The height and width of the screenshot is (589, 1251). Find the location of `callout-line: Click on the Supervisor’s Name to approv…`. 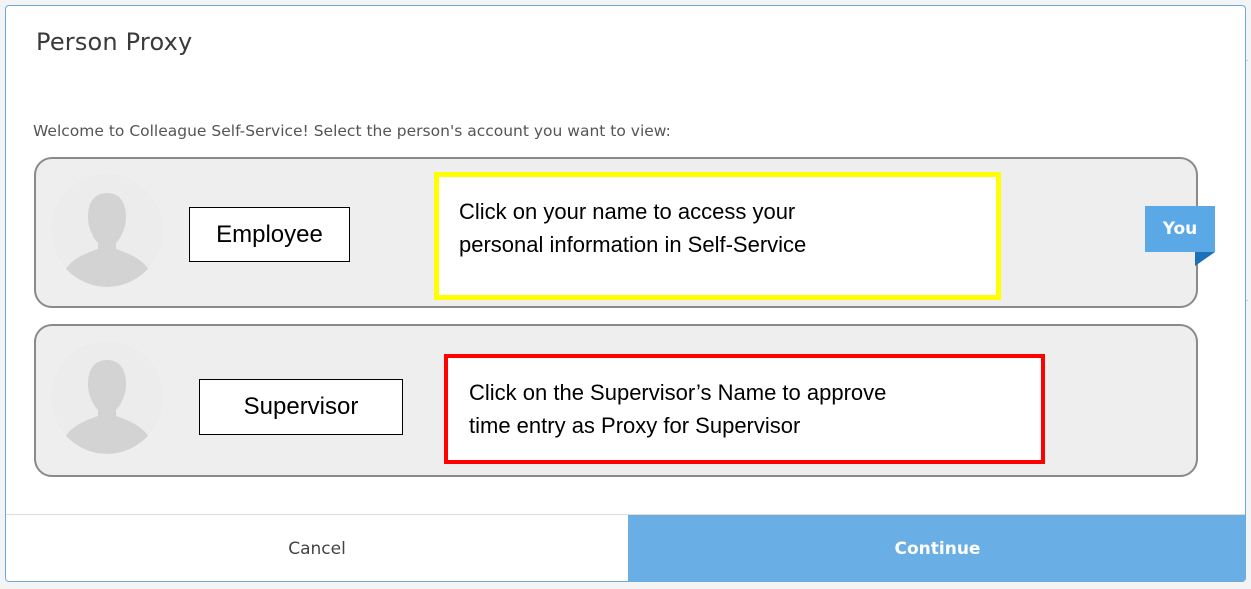

callout-line: Click on the Supervisor’s Name to approv… is located at coordinates (678, 392).